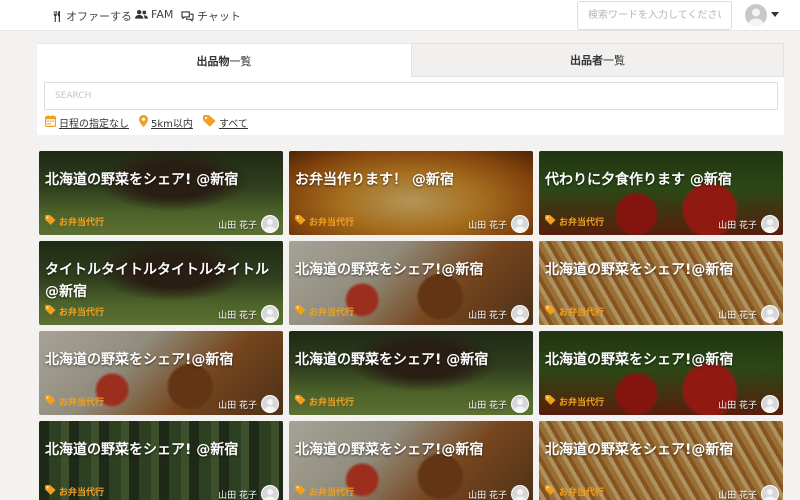 The width and height of the screenshot is (800, 500). What do you see at coordinates (638, 180) in the screenshot?
I see `card-title: 代わりに夕食作ります @新宿` at bounding box center [638, 180].